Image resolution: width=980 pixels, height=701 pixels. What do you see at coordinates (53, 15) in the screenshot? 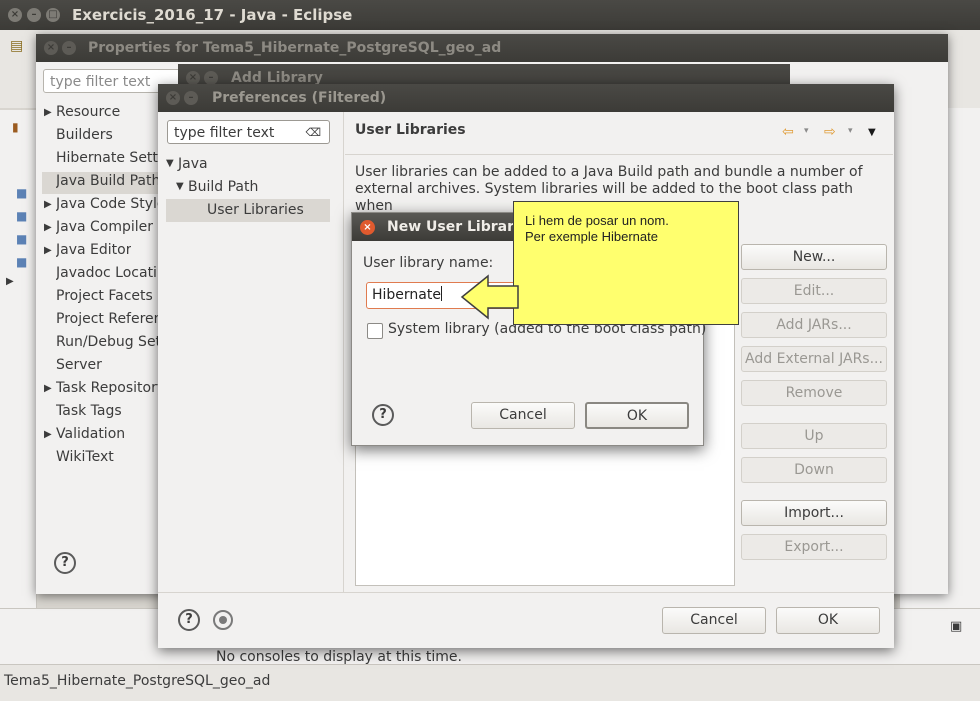
I see `window-maximize-icon: □` at bounding box center [53, 15].